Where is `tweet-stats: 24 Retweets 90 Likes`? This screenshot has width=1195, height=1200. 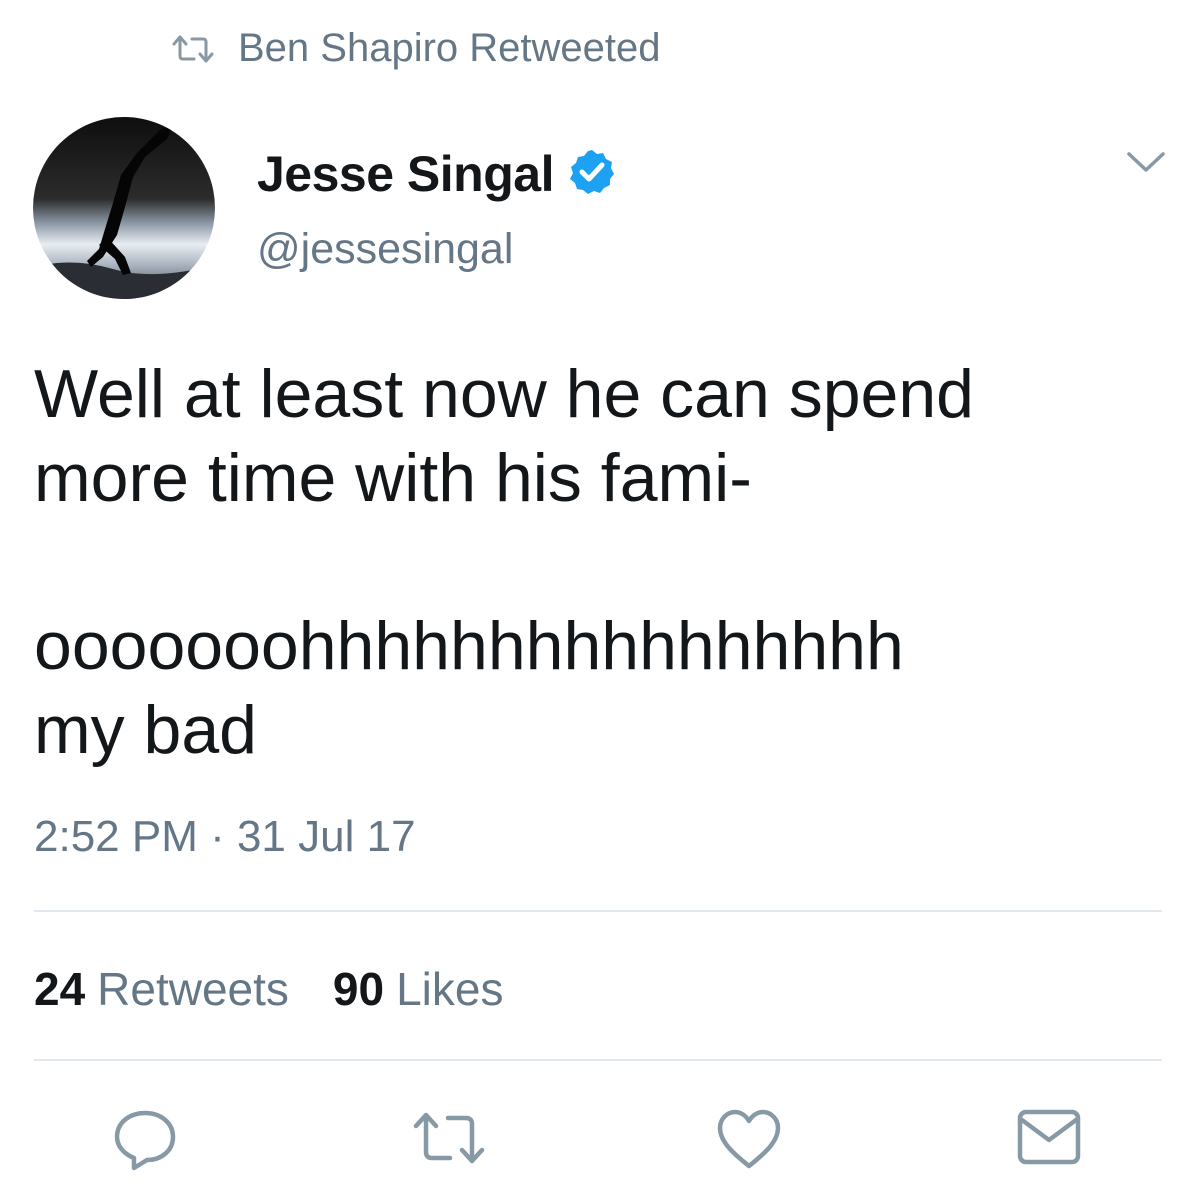 tweet-stats: 24 Retweets 90 Likes is located at coordinates (268, 989).